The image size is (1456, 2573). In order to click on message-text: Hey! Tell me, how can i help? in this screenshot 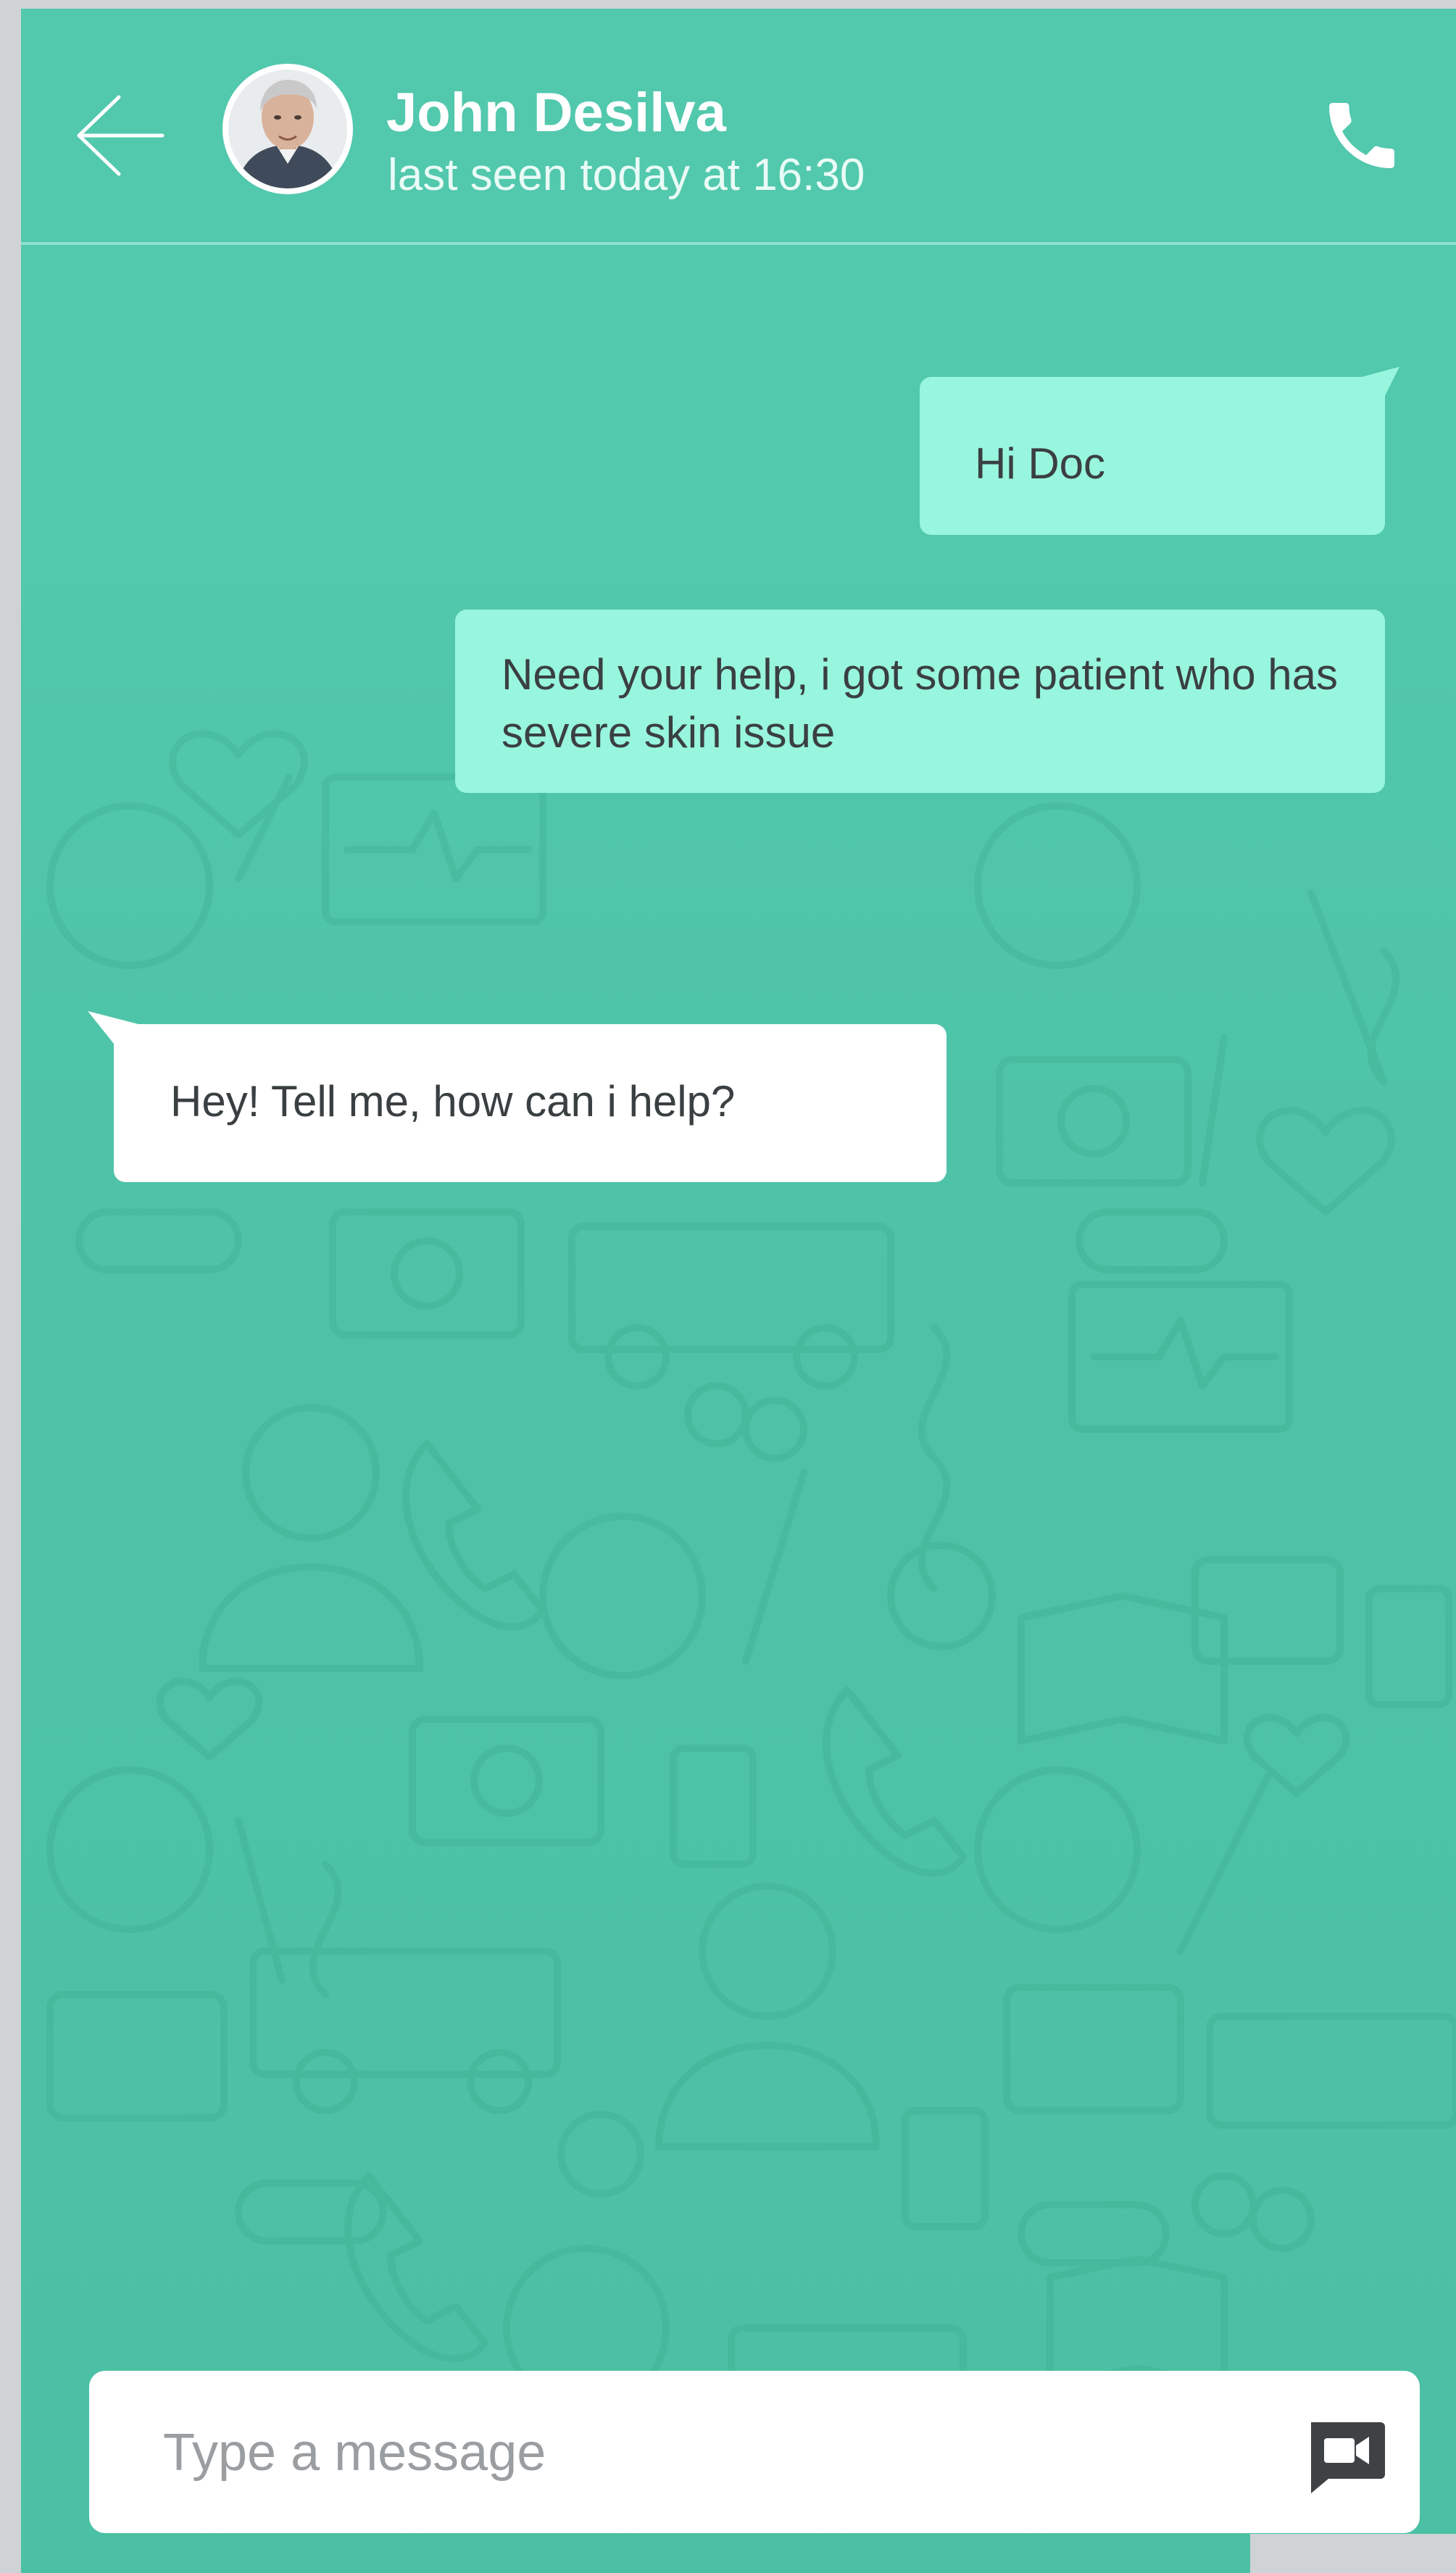, I will do `click(453, 1101)`.